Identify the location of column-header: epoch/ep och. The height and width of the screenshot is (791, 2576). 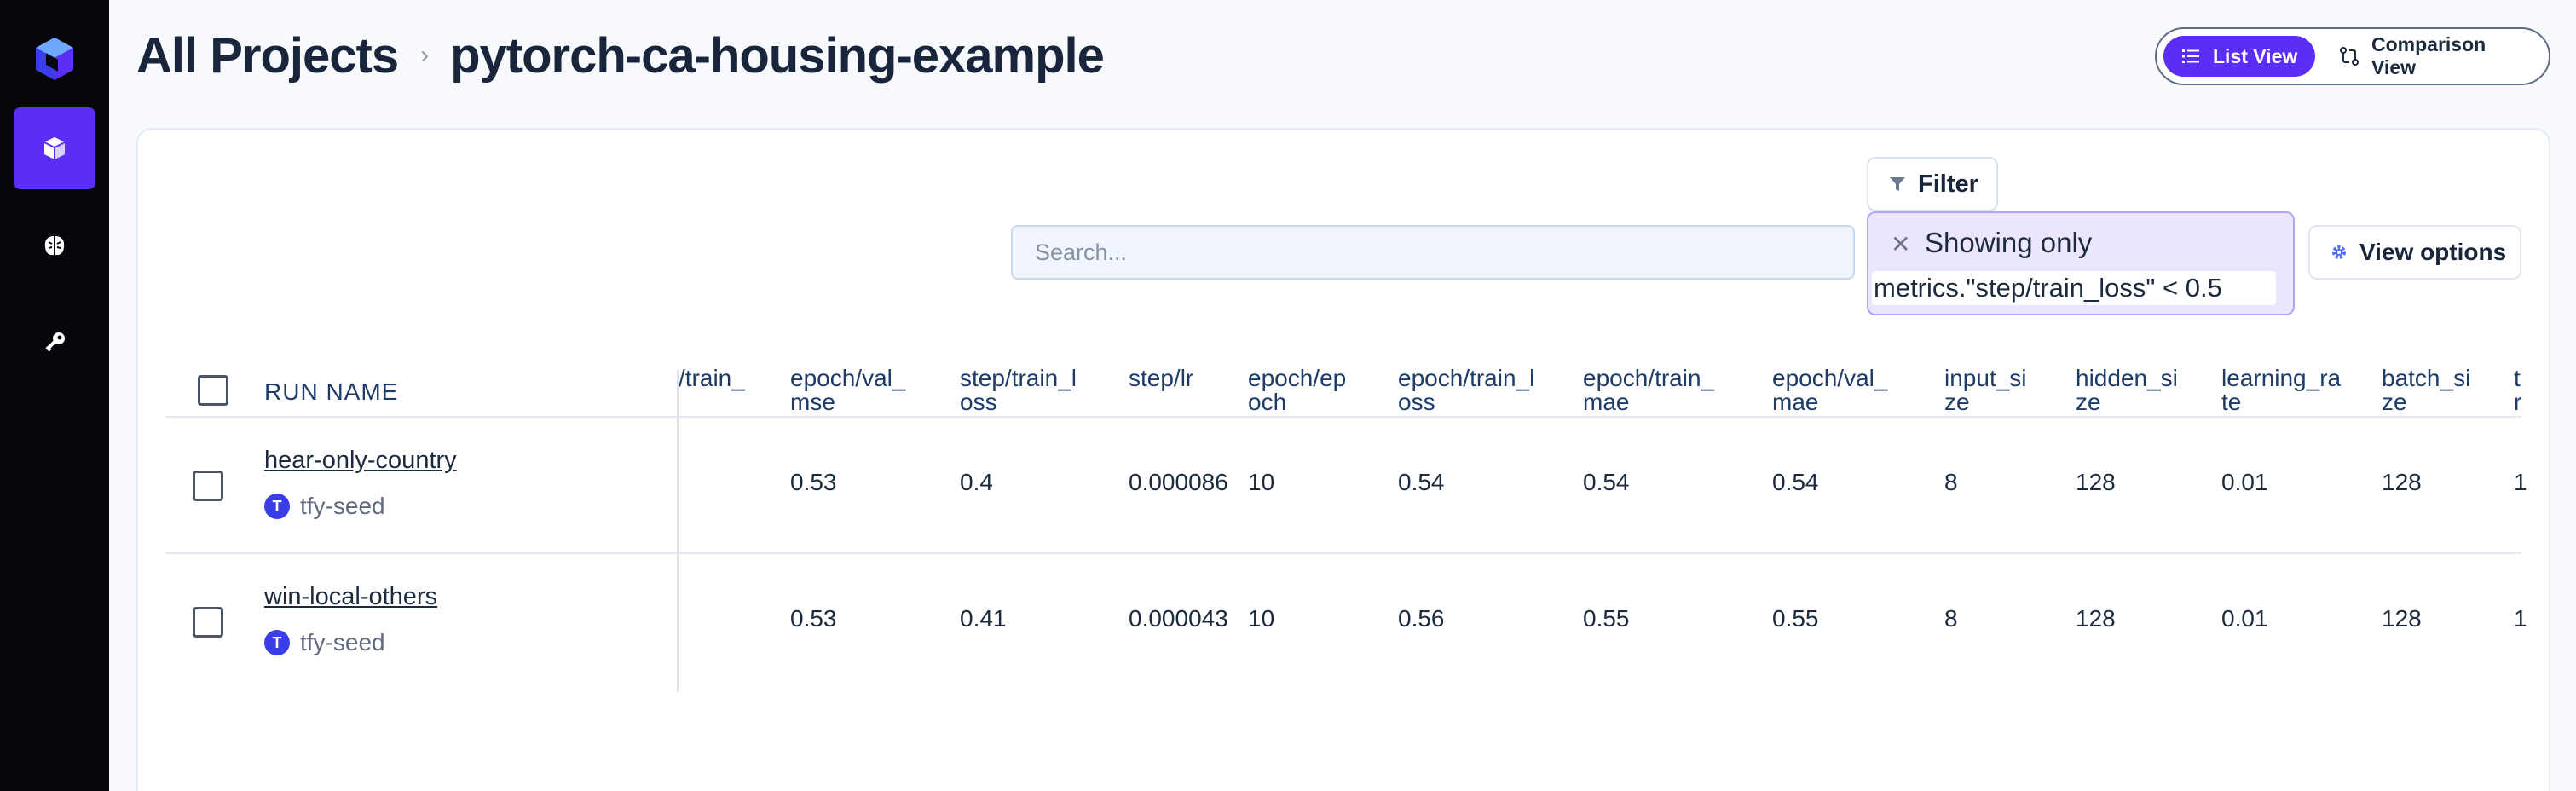
(1297, 390).